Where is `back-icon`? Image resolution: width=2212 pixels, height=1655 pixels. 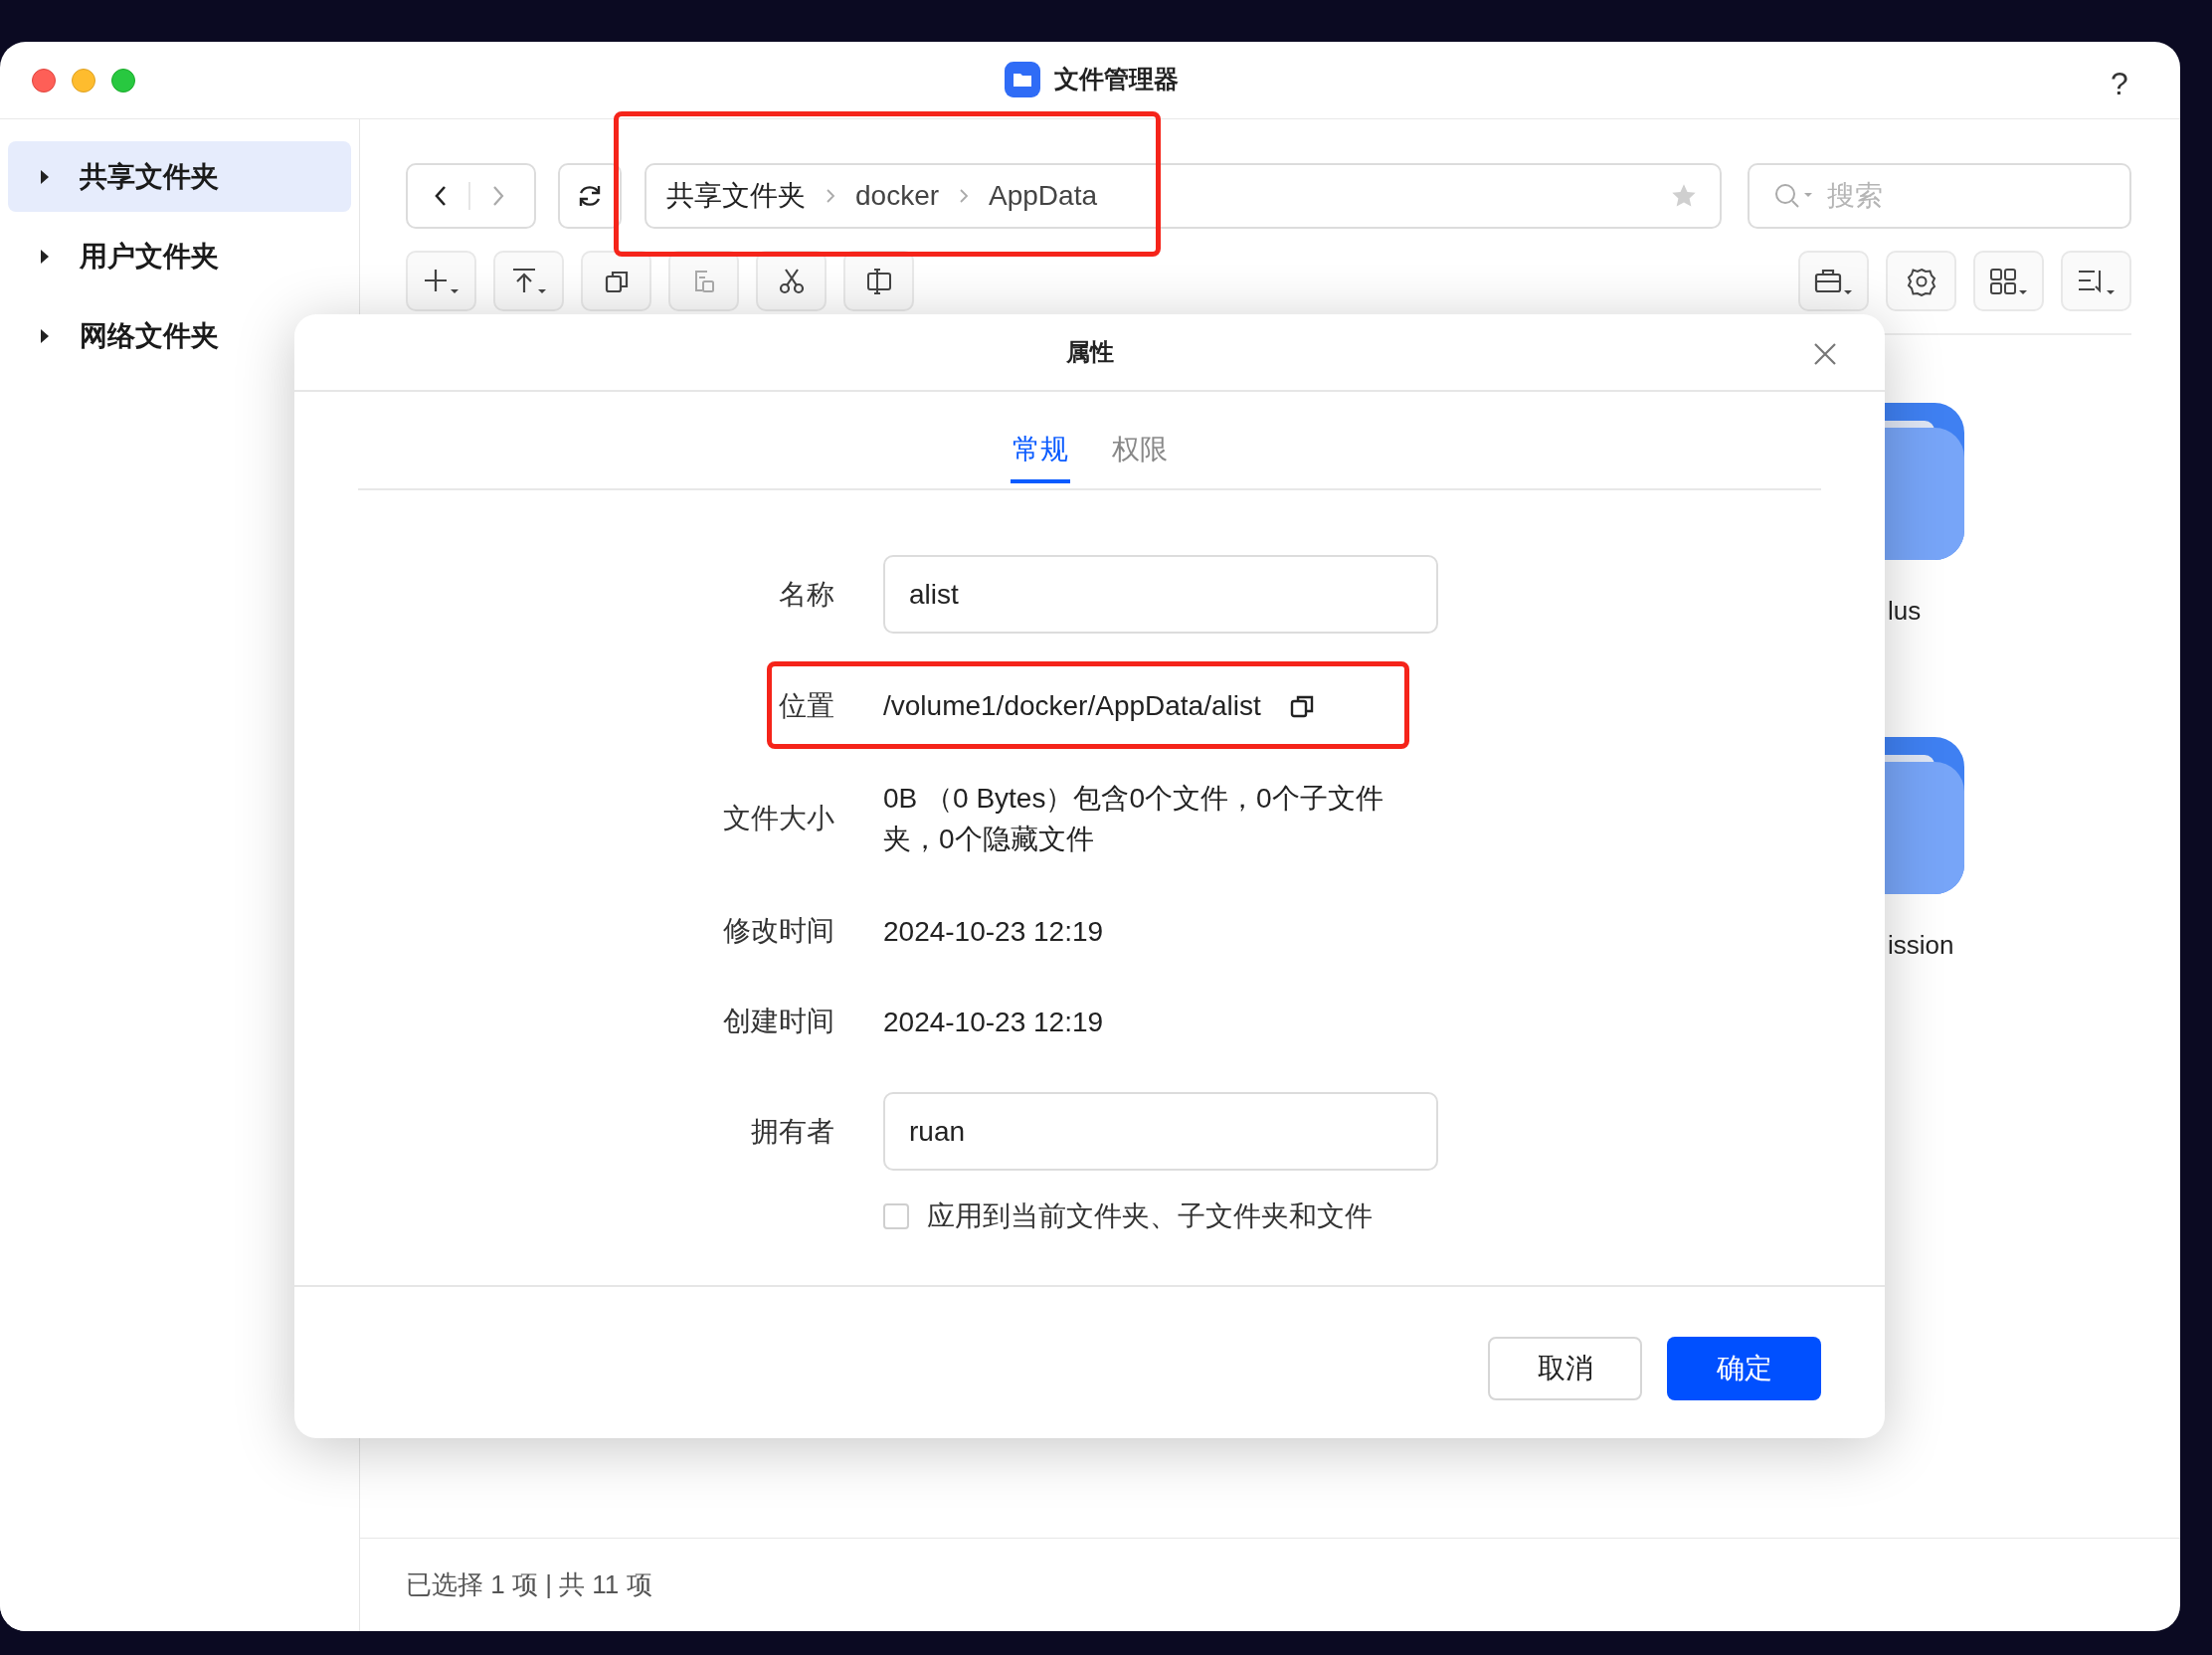 back-icon is located at coordinates (441, 196).